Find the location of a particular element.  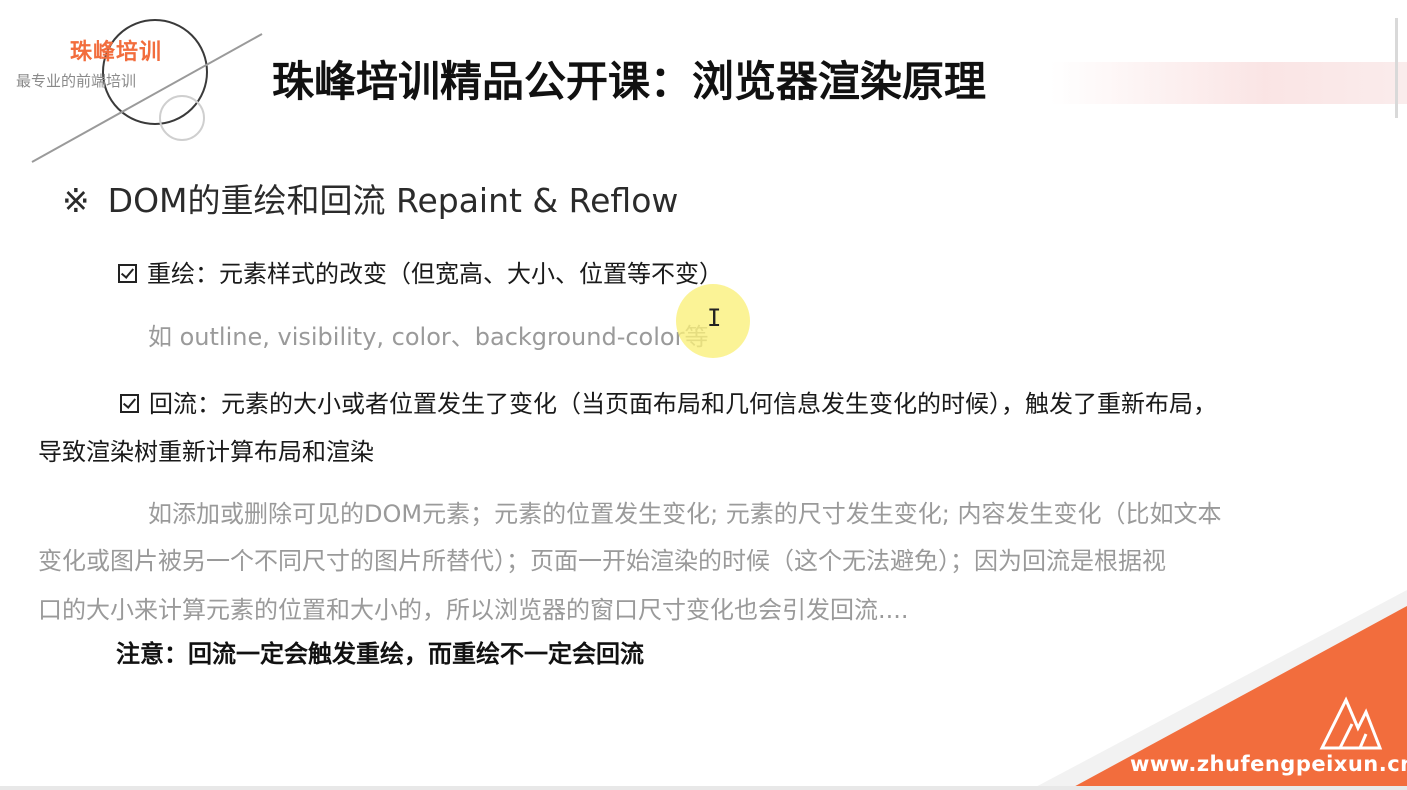

footer-url: www.zhufengpeixun.cn is located at coordinates (1268, 764).